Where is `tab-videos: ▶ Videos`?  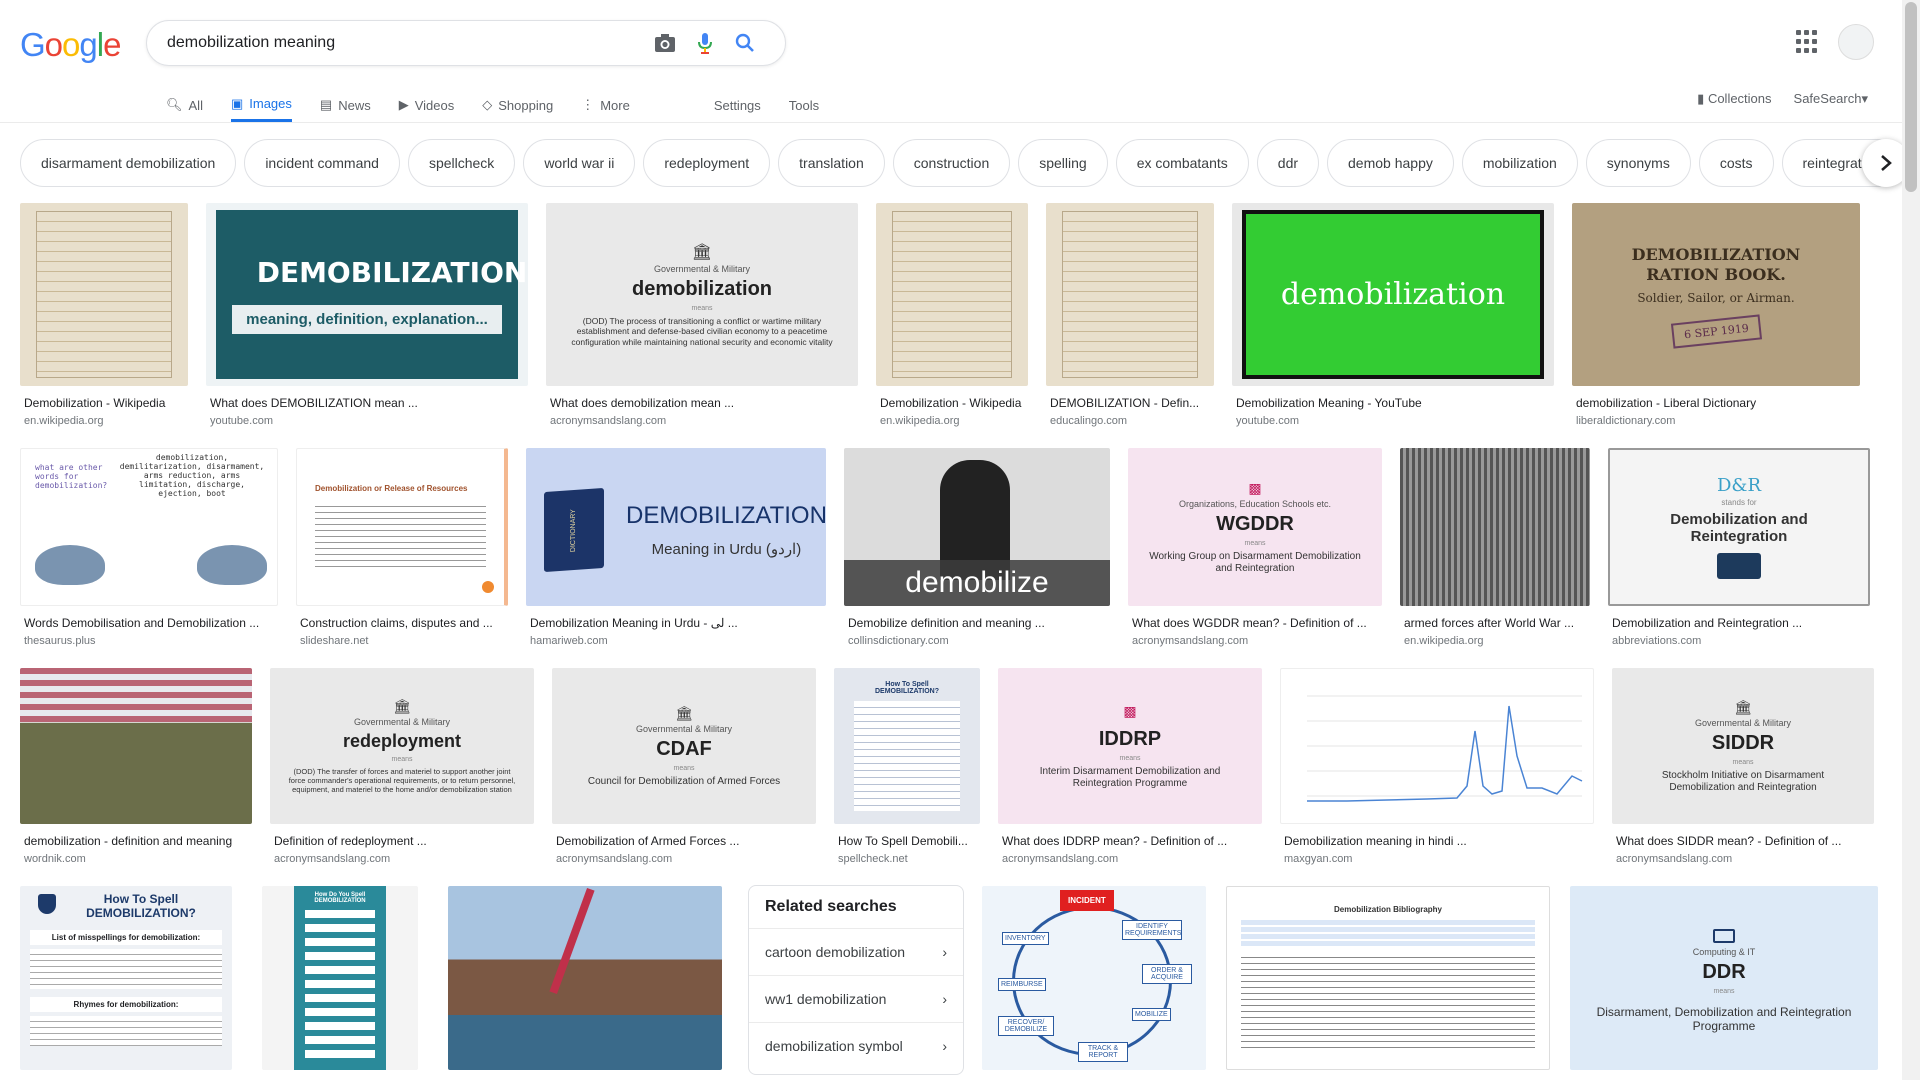 tab-videos: ▶ Videos is located at coordinates (427, 105).